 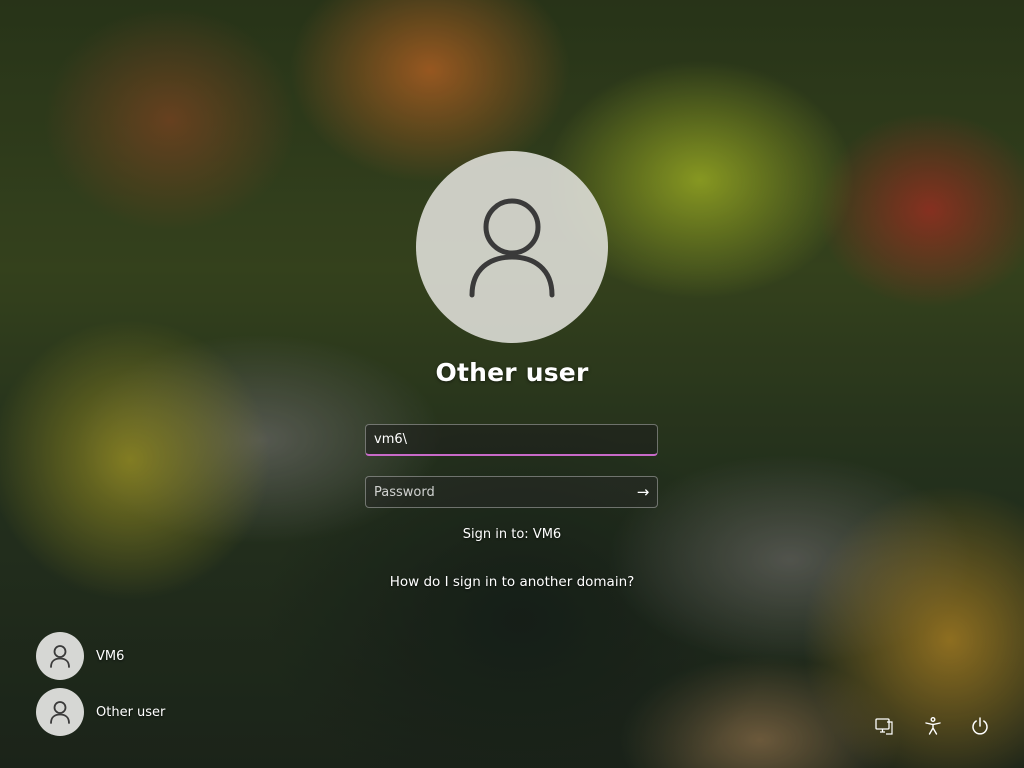 I want to click on power-button, so click(x=980, y=726).